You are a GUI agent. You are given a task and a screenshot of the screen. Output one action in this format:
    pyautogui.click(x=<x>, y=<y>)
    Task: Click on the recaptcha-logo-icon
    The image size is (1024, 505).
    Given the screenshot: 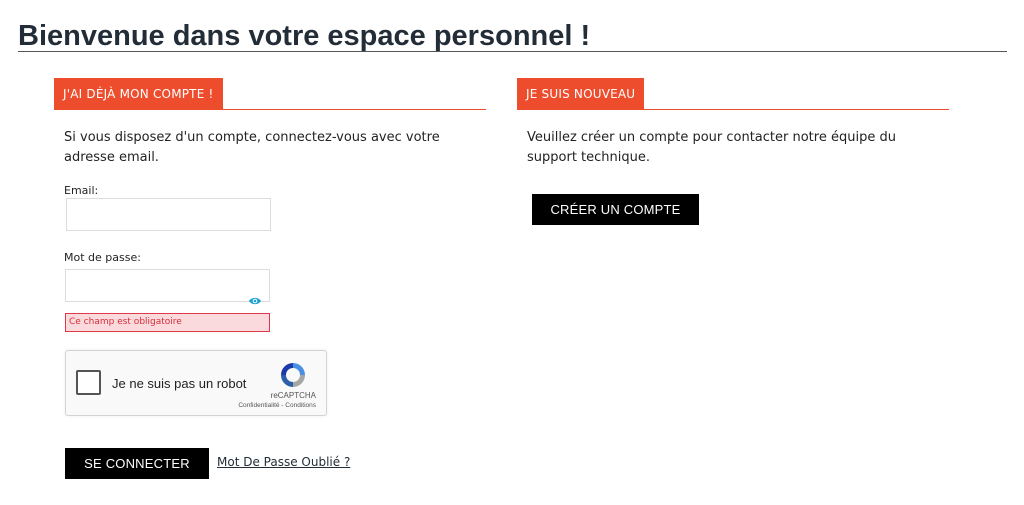 What is the action you would take?
    pyautogui.click(x=293, y=375)
    